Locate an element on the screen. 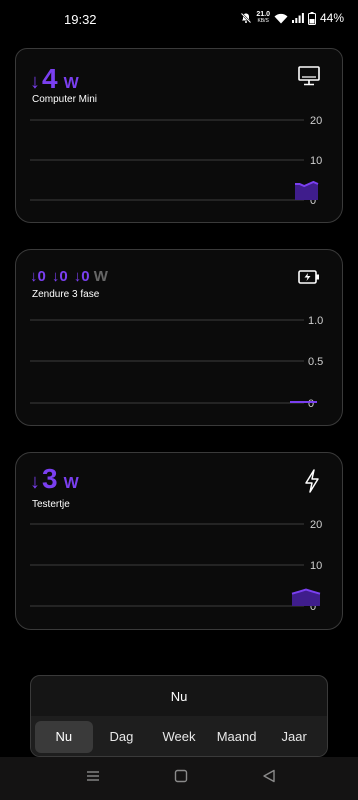 The image size is (358, 800). mute-icon is located at coordinates (246, 18).